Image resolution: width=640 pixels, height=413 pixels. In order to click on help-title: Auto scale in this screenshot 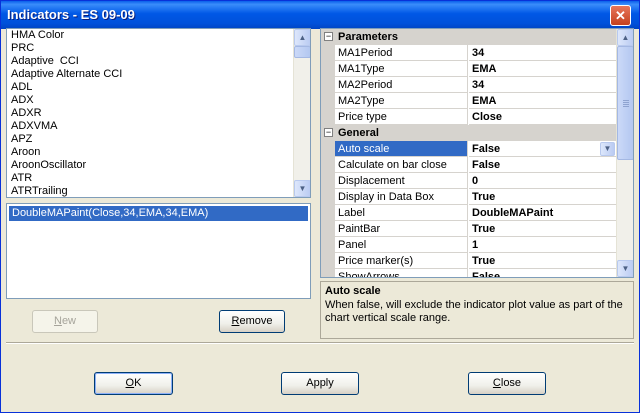, I will do `click(353, 291)`.